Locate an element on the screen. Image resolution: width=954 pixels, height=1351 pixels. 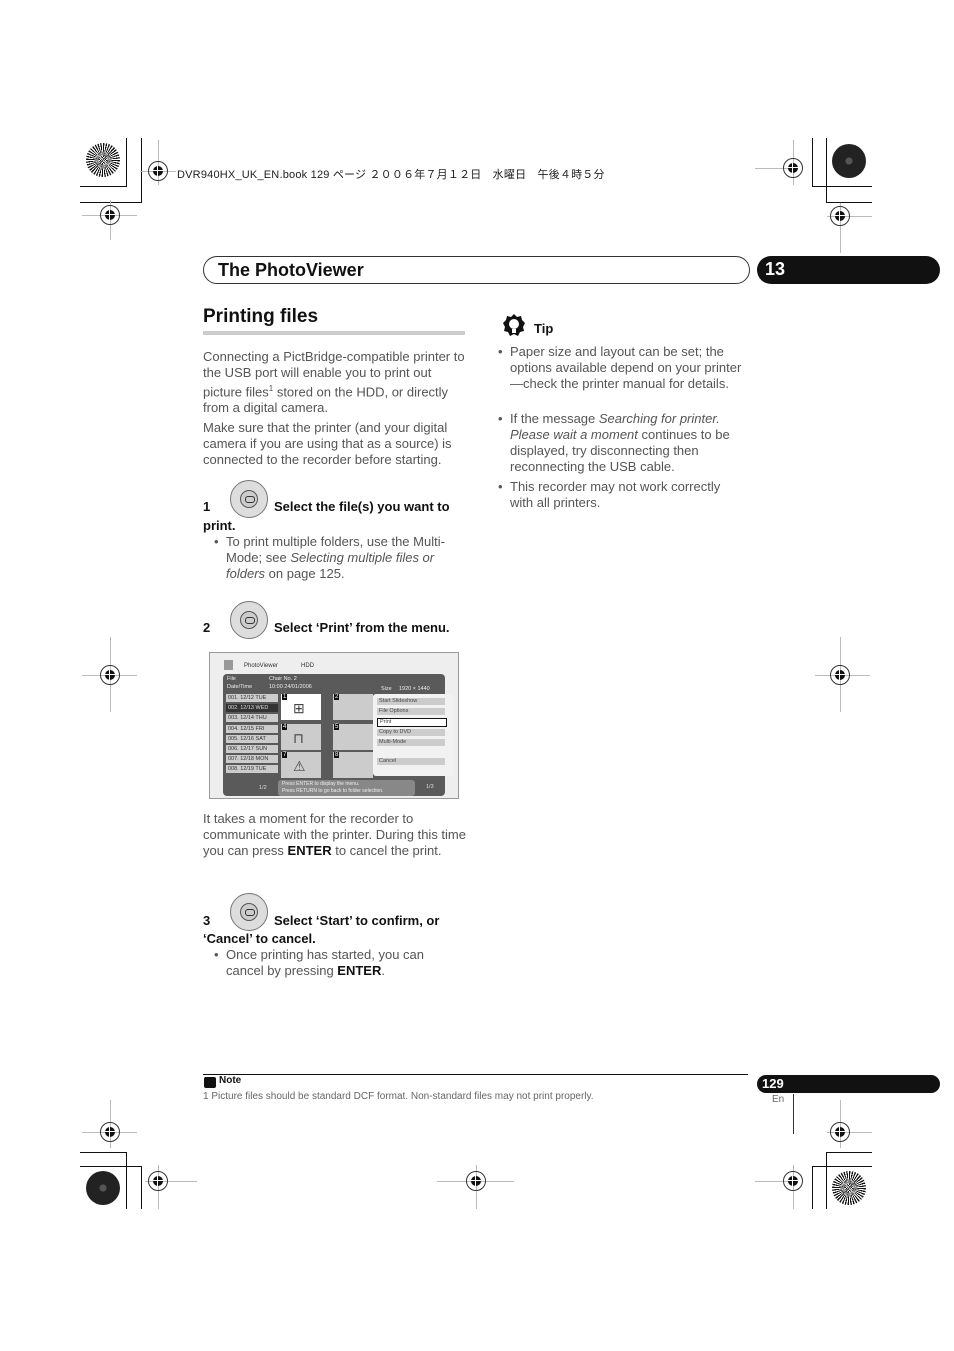
thumbnail: 7 ⚠ is located at coordinates (301, 765).